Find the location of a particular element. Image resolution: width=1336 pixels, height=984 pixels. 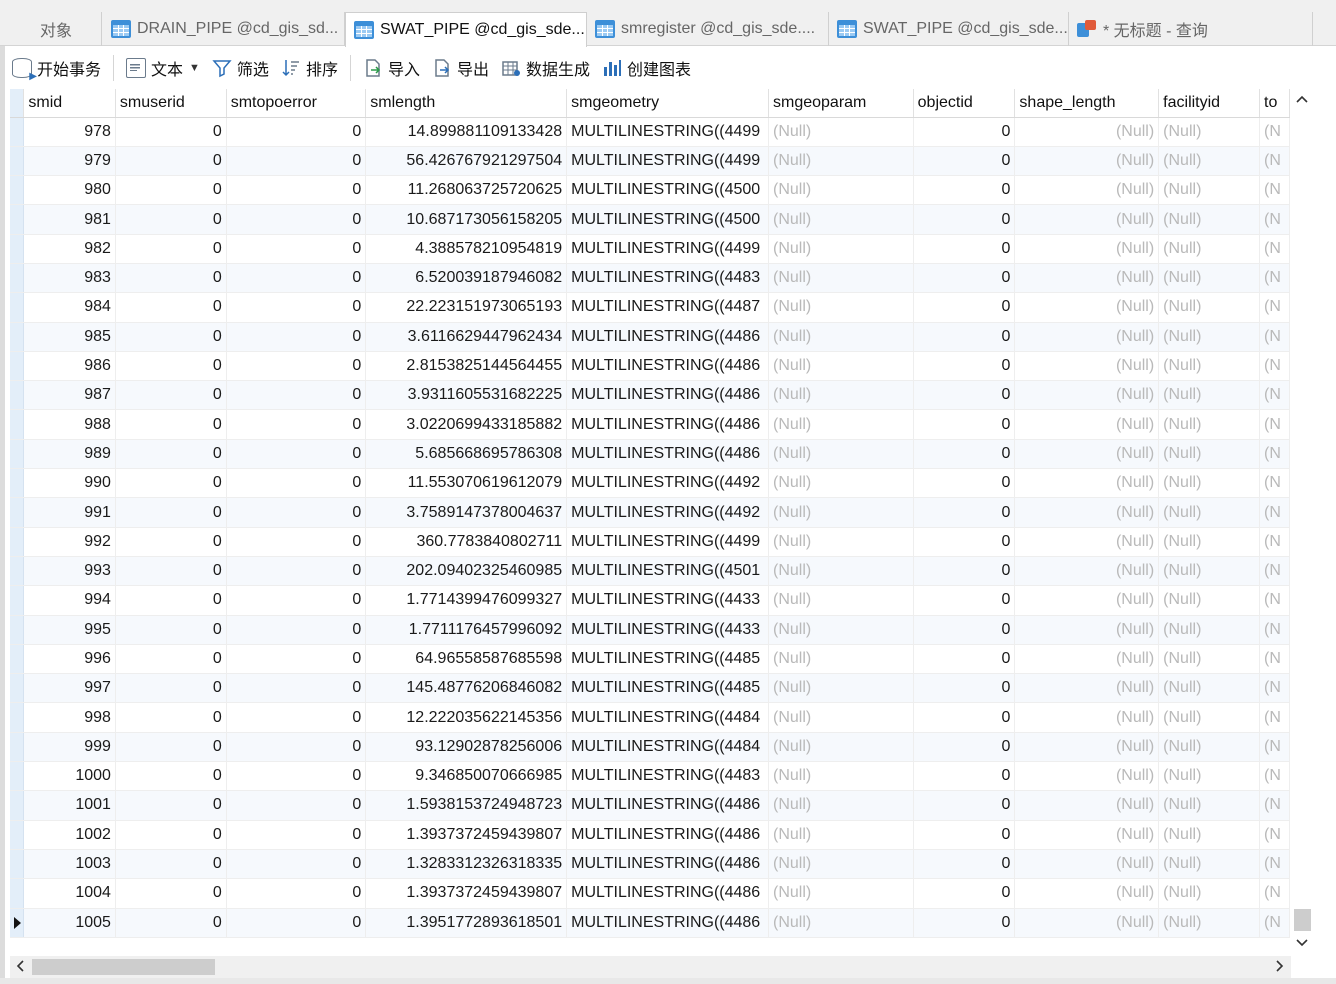

cell-smgeometry: MULTILINESTRING((4483 is located at coordinates (667, 776).